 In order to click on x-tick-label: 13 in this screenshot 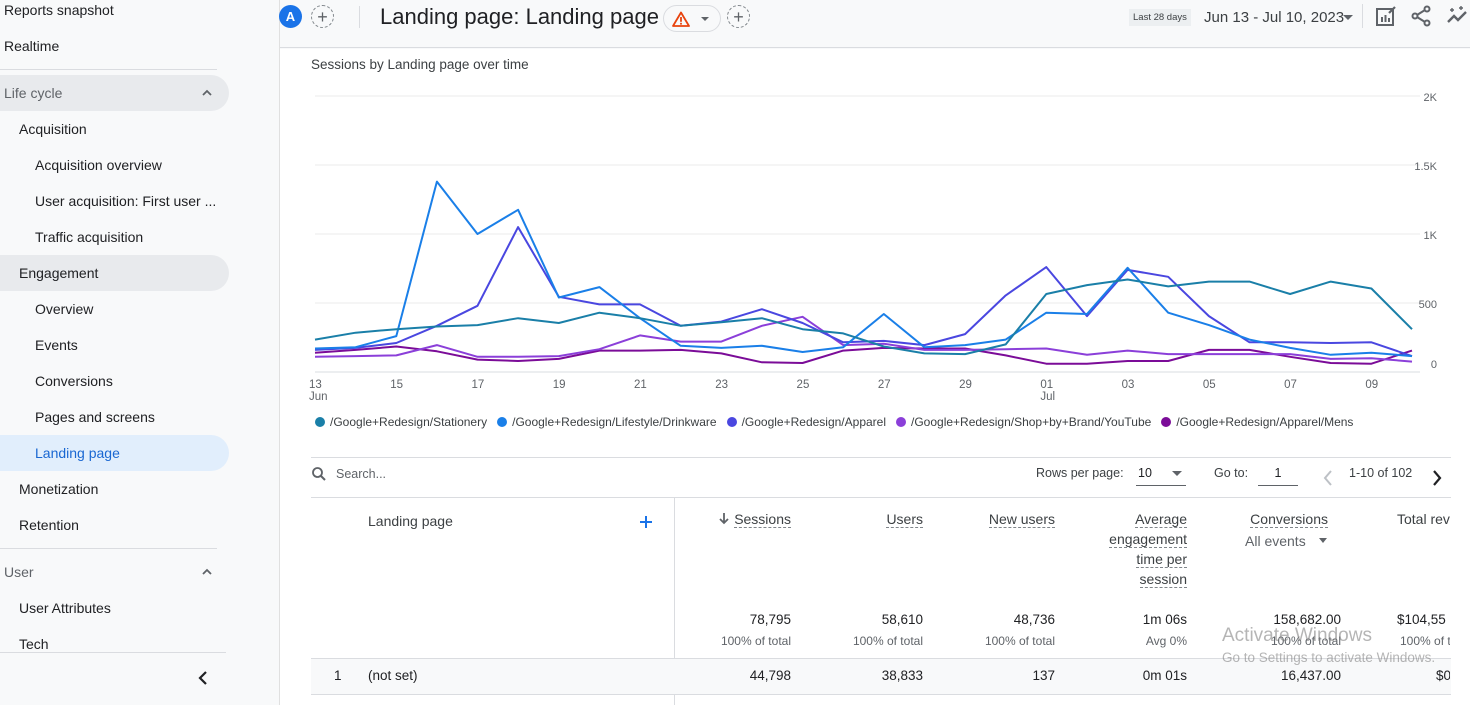, I will do `click(315, 385)`.